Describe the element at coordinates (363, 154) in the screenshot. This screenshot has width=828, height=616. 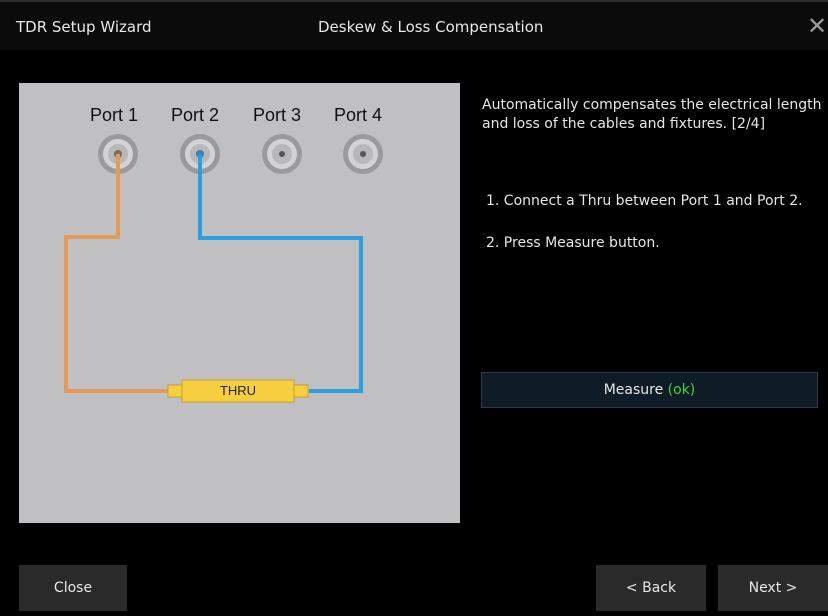
I see `port-4-connector-icon` at that location.